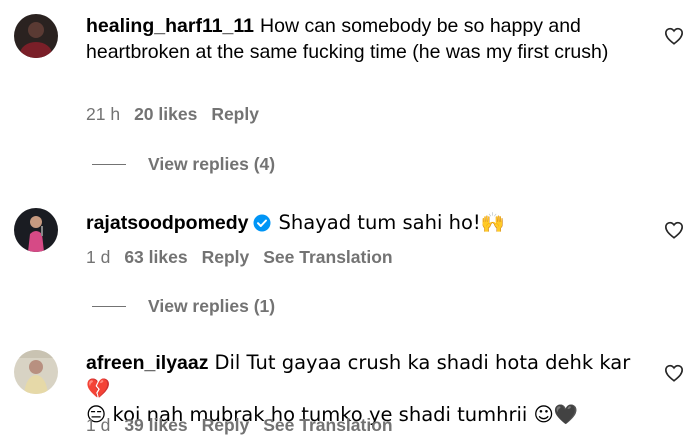 Image resolution: width=700 pixels, height=436 pixels. I want to click on view-replies-button: View replies (1), so click(183, 306).